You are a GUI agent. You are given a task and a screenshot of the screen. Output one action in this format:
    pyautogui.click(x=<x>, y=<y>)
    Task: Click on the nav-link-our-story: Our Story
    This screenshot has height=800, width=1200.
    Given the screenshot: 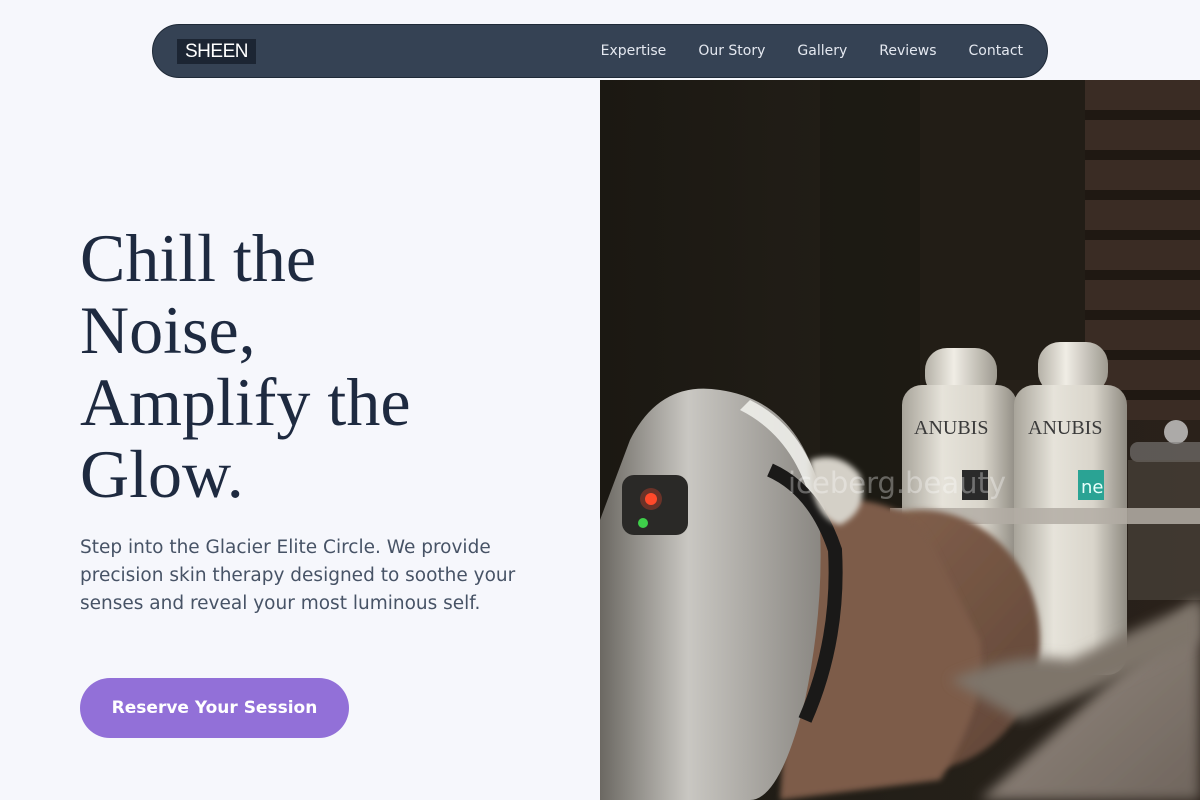 What is the action you would take?
    pyautogui.click(x=731, y=51)
    